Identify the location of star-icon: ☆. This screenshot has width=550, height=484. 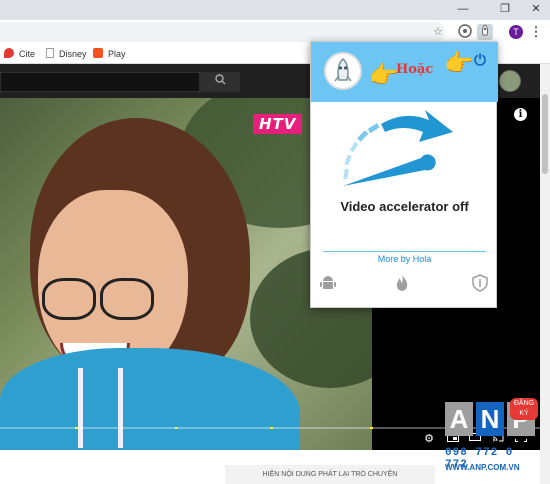
(438, 32).